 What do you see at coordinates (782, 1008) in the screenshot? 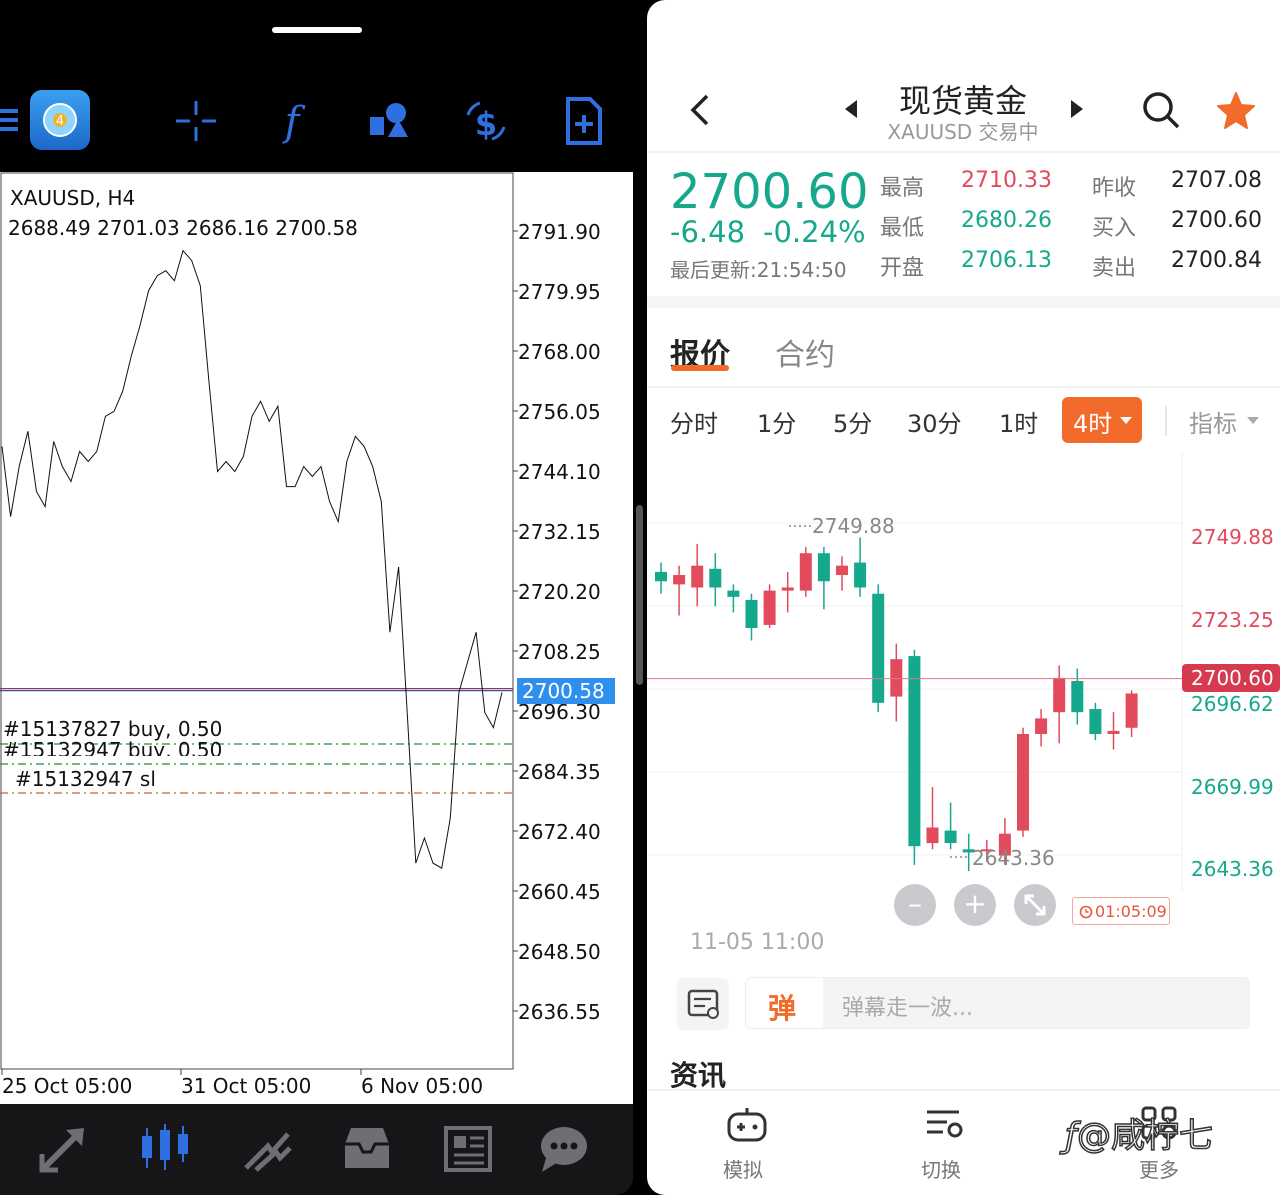
I see `danmaku-badge: 弹` at bounding box center [782, 1008].